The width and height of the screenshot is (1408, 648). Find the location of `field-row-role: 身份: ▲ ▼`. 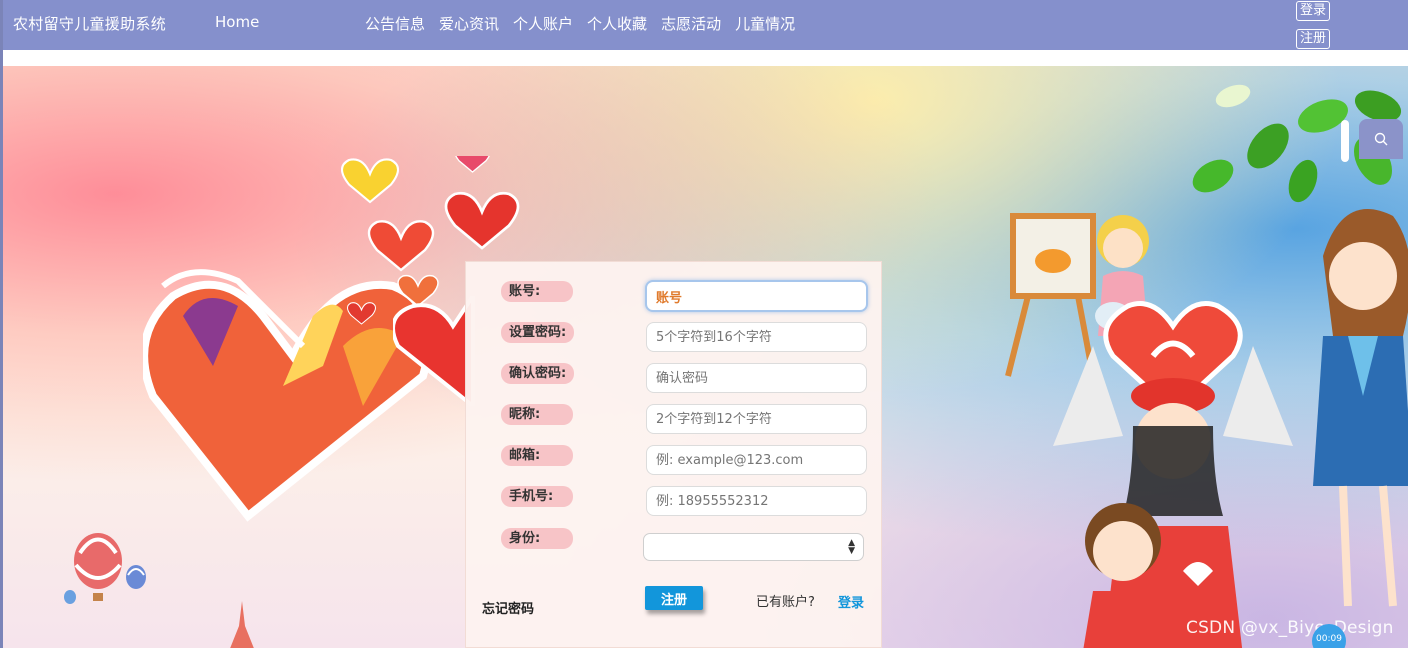

field-row-role: 身份: ▲ ▼ is located at coordinates (674, 548).